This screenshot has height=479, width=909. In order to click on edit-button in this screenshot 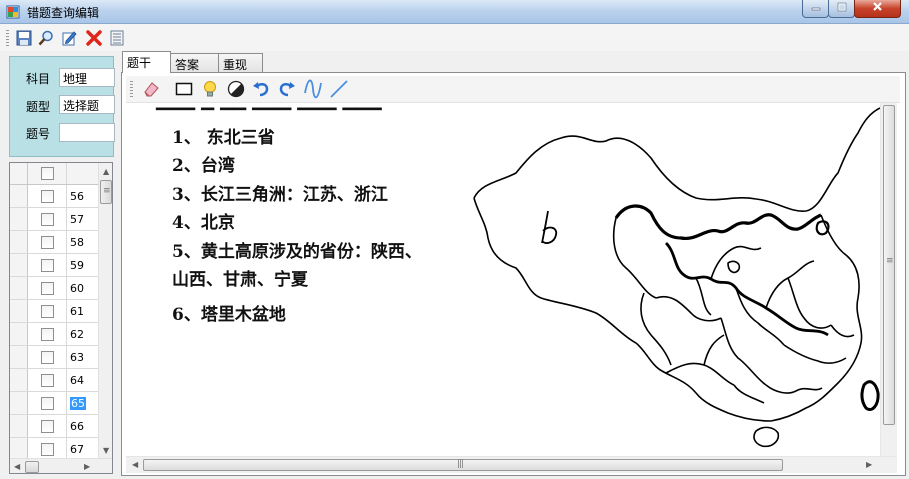, I will do `click(70, 38)`.